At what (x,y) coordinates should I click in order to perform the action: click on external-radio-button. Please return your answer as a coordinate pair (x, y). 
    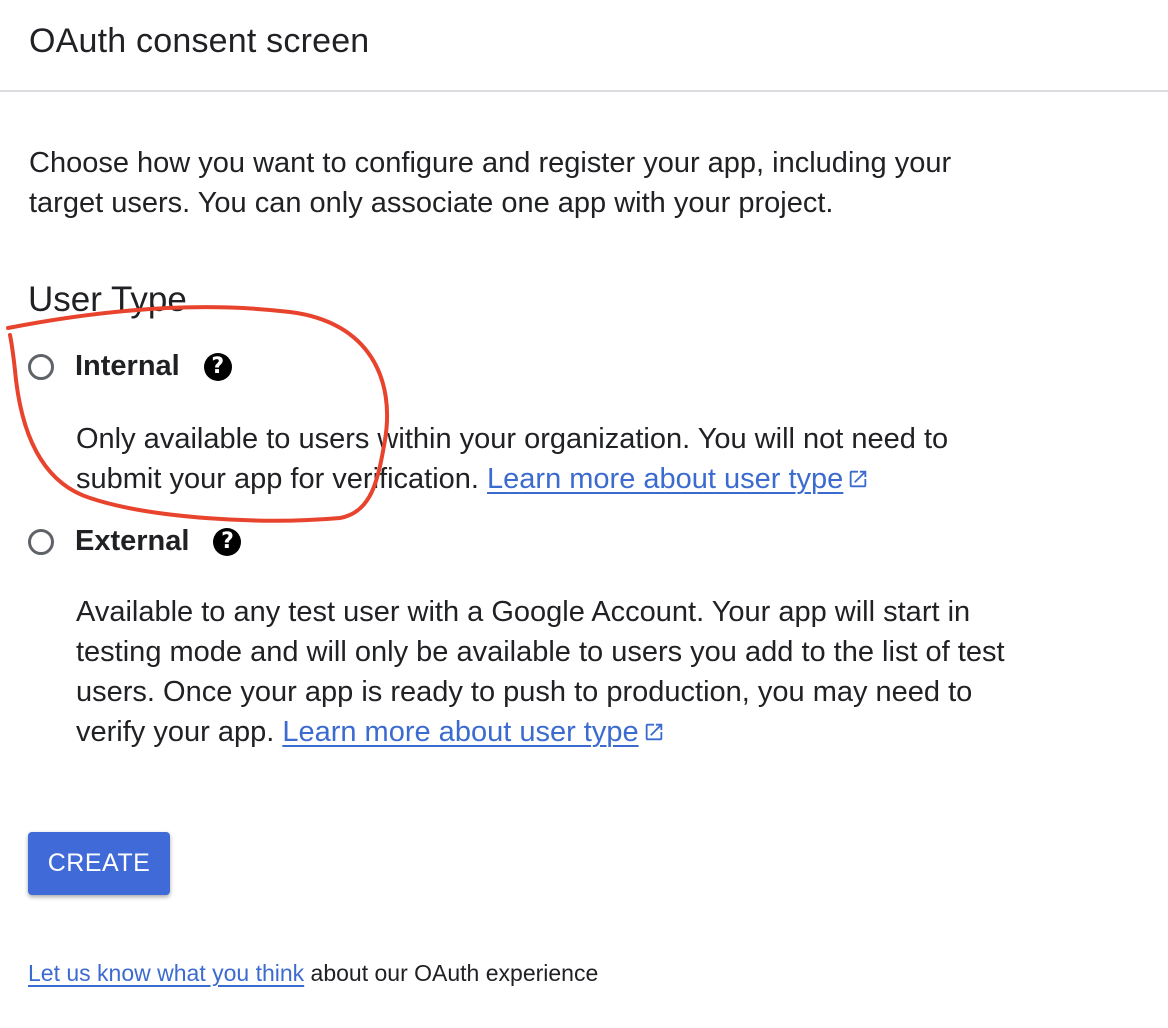
    Looking at the image, I should click on (41, 541).